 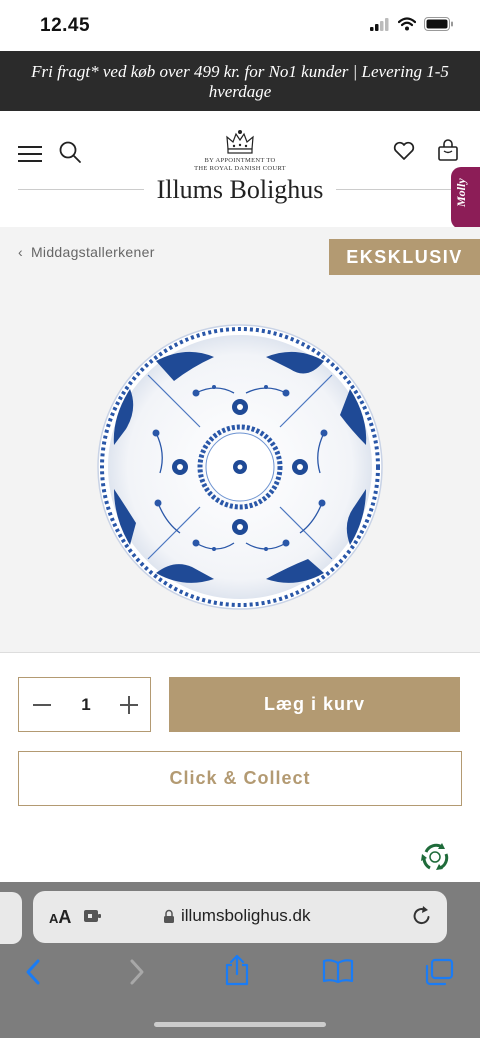 I want to click on quantity-value: 1, so click(x=86, y=705).